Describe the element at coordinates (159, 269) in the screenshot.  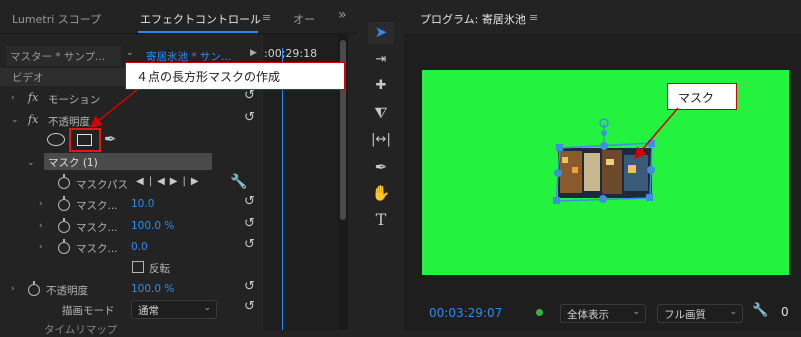
I see `invert-label: 反転` at that location.